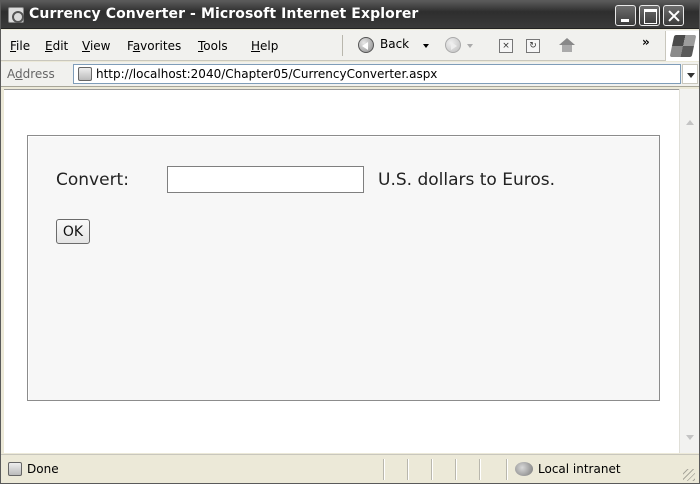 The image size is (700, 484). Describe the element at coordinates (31, 74) in the screenshot. I see `address-label: Address` at that location.